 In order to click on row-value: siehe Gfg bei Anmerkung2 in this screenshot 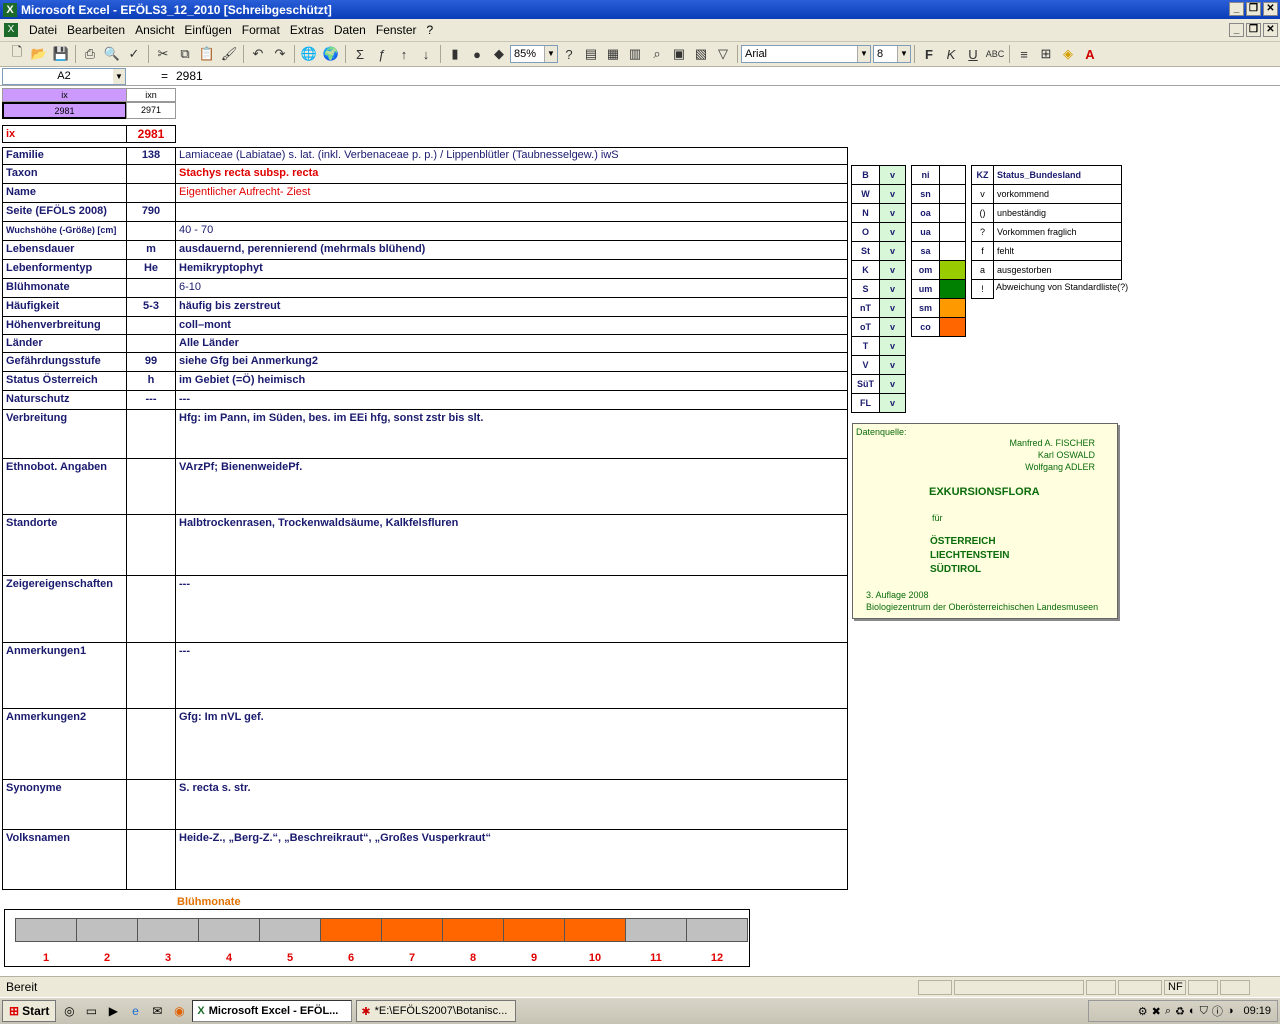, I will do `click(511, 362)`.